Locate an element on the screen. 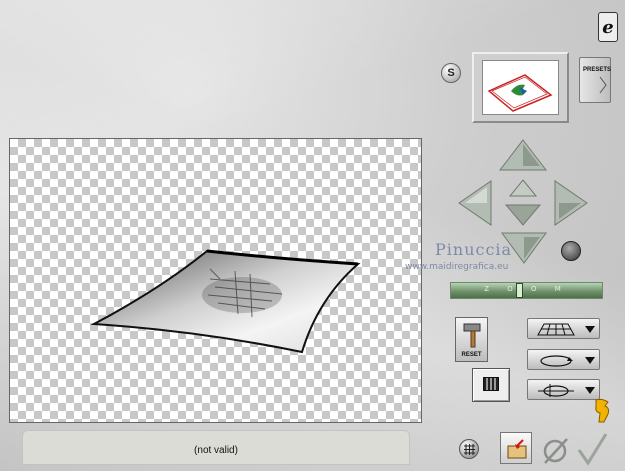  s-button: S is located at coordinates (451, 73).